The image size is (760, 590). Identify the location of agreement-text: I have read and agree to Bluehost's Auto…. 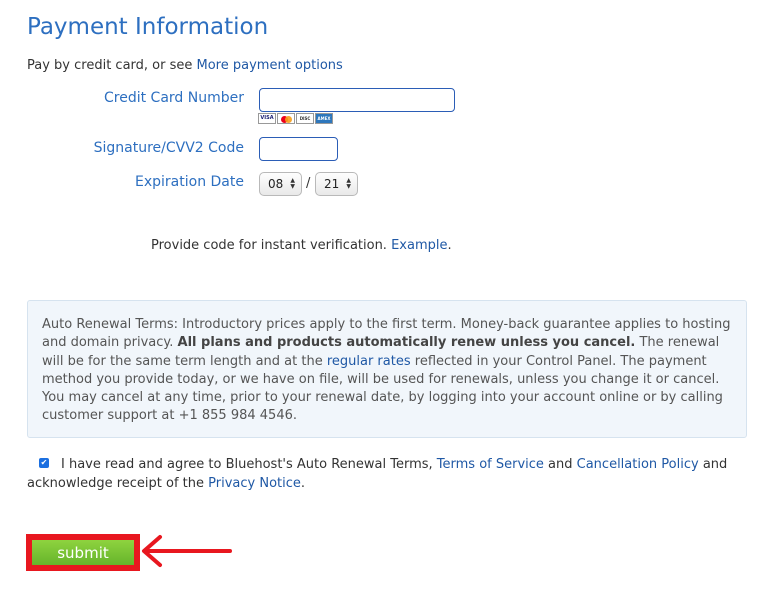
(382, 474).